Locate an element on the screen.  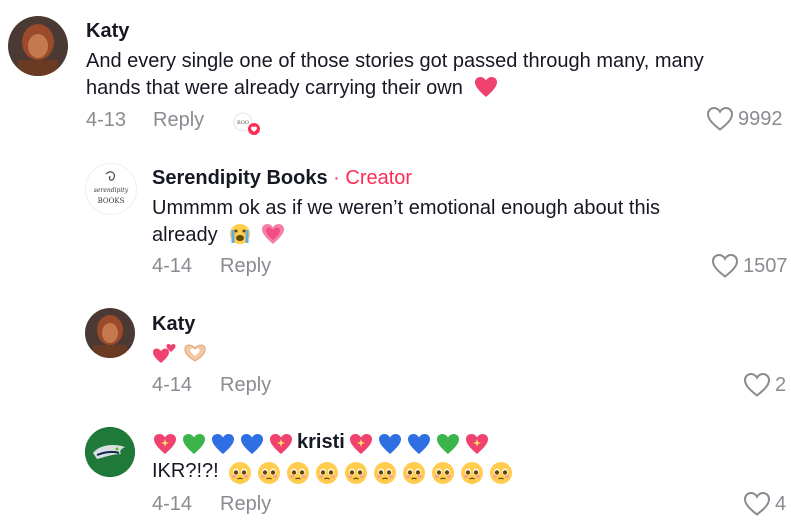
like-button: 4 is located at coordinates (764, 504).